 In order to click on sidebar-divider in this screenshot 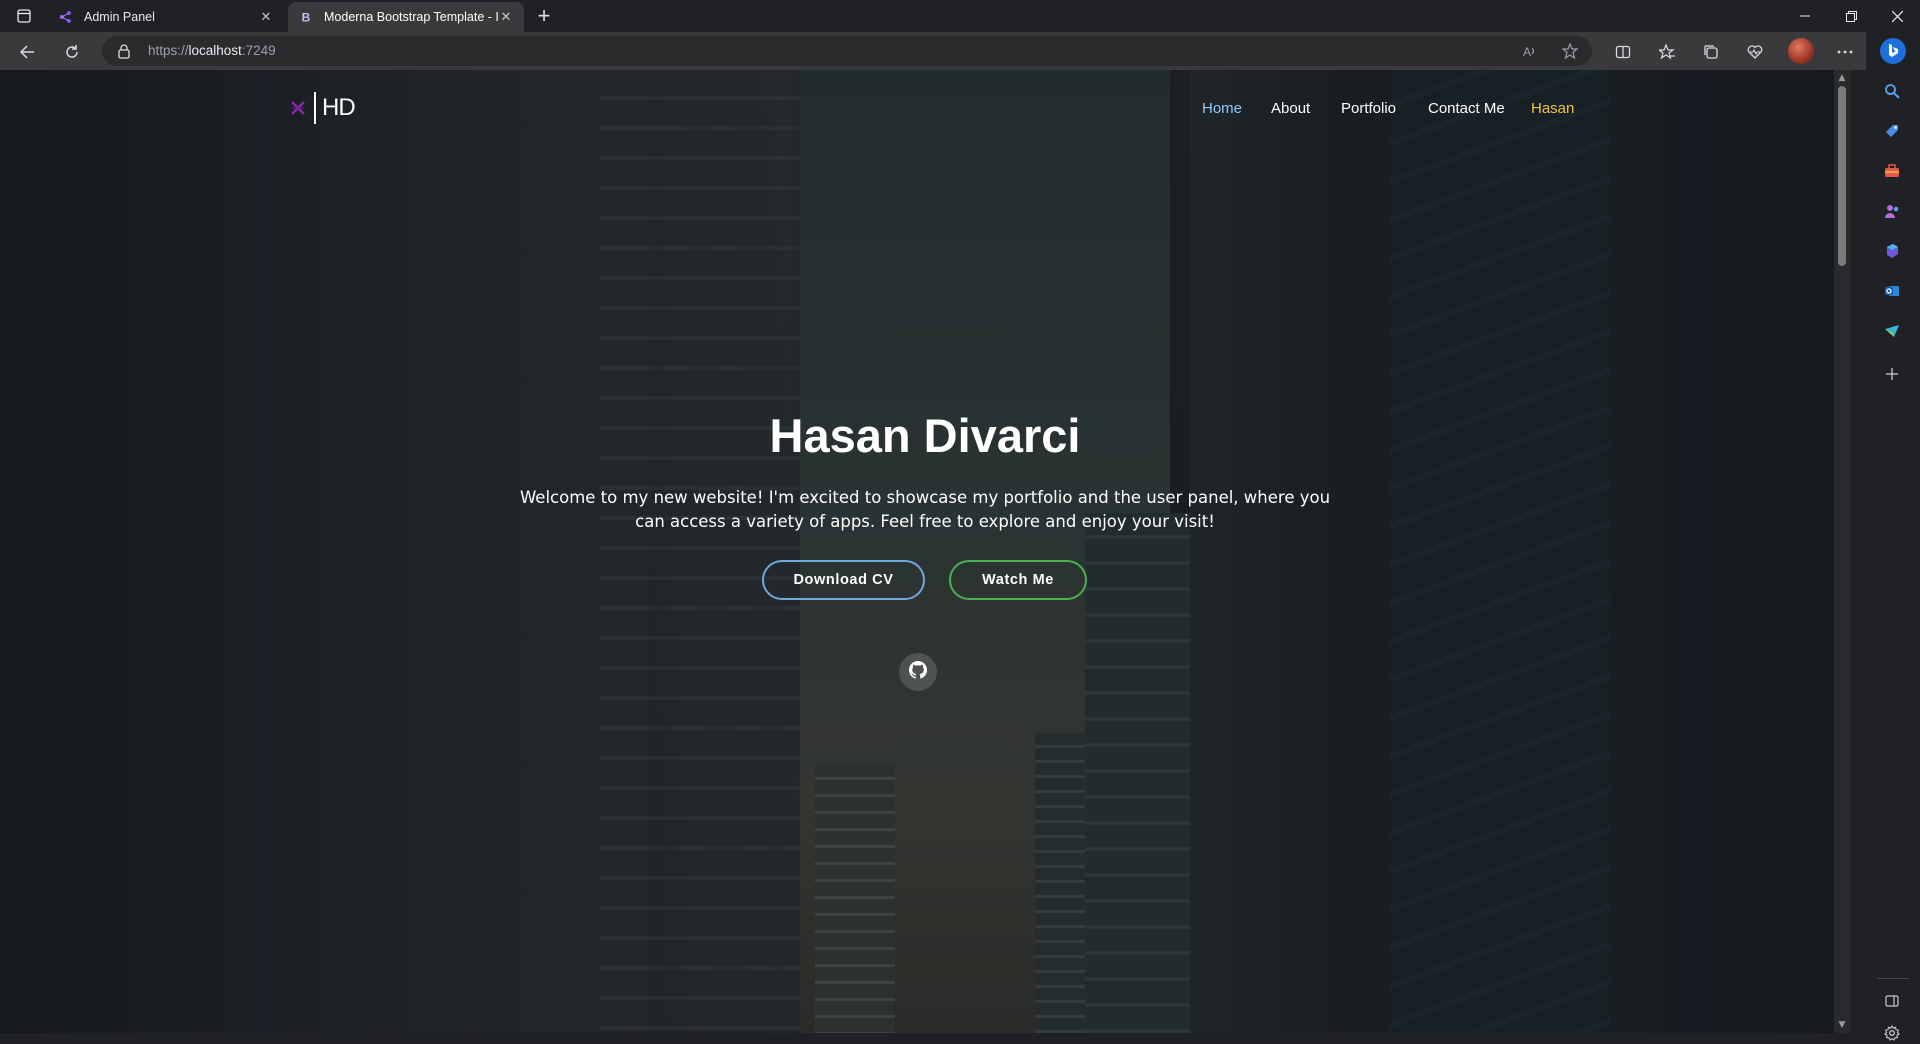, I will do `click(1893, 978)`.